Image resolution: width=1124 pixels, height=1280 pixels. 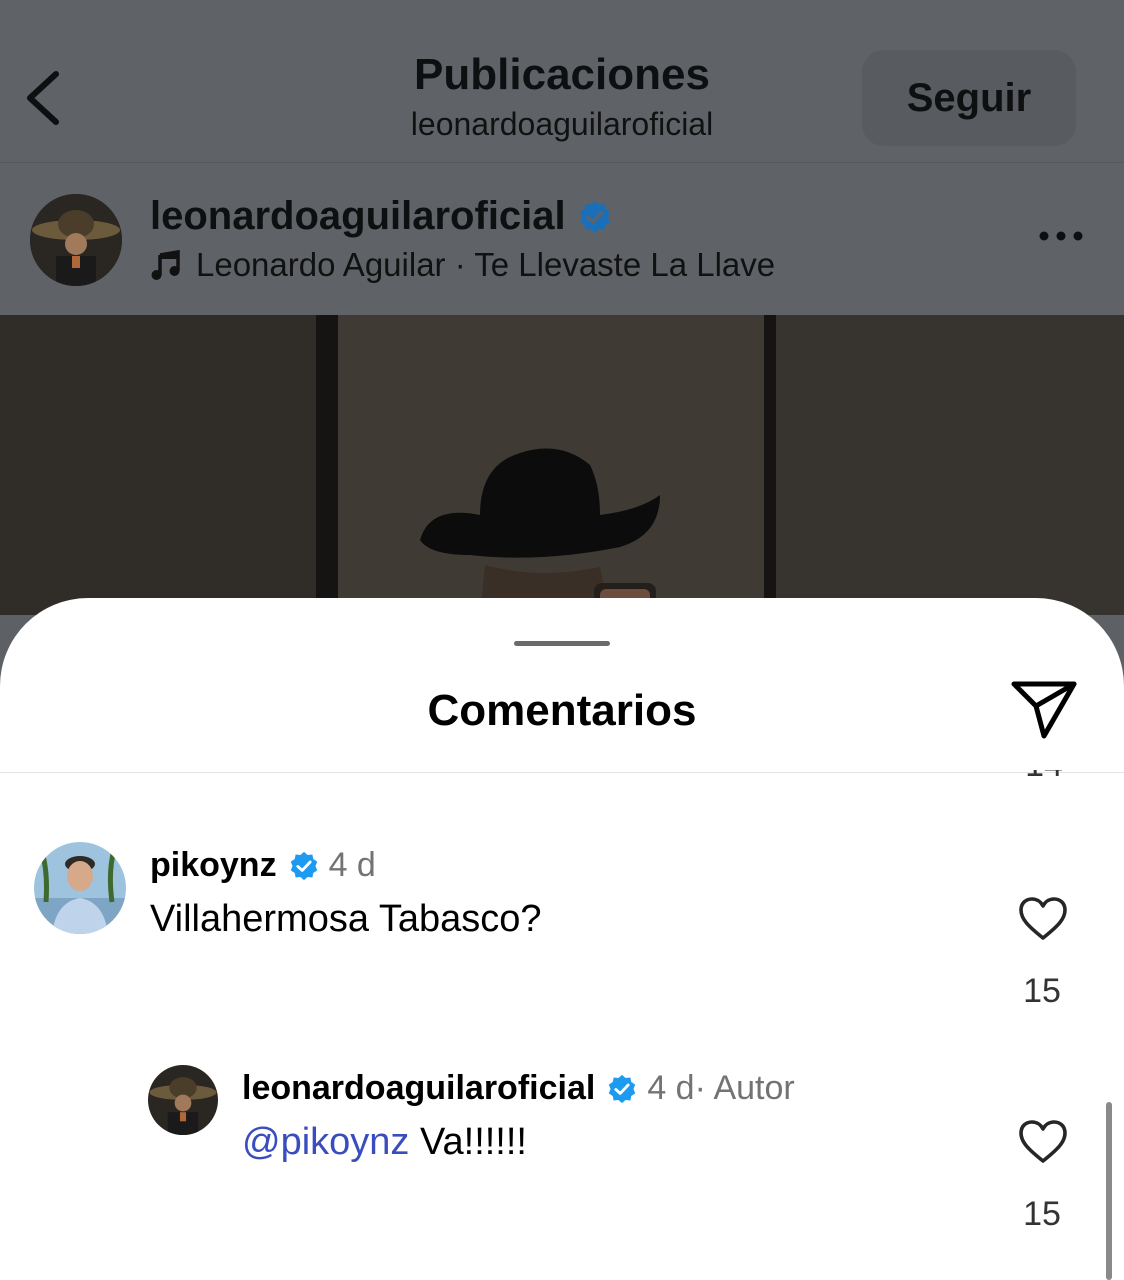 I want to click on comment-header: pikoynz 4 d, so click(x=263, y=865).